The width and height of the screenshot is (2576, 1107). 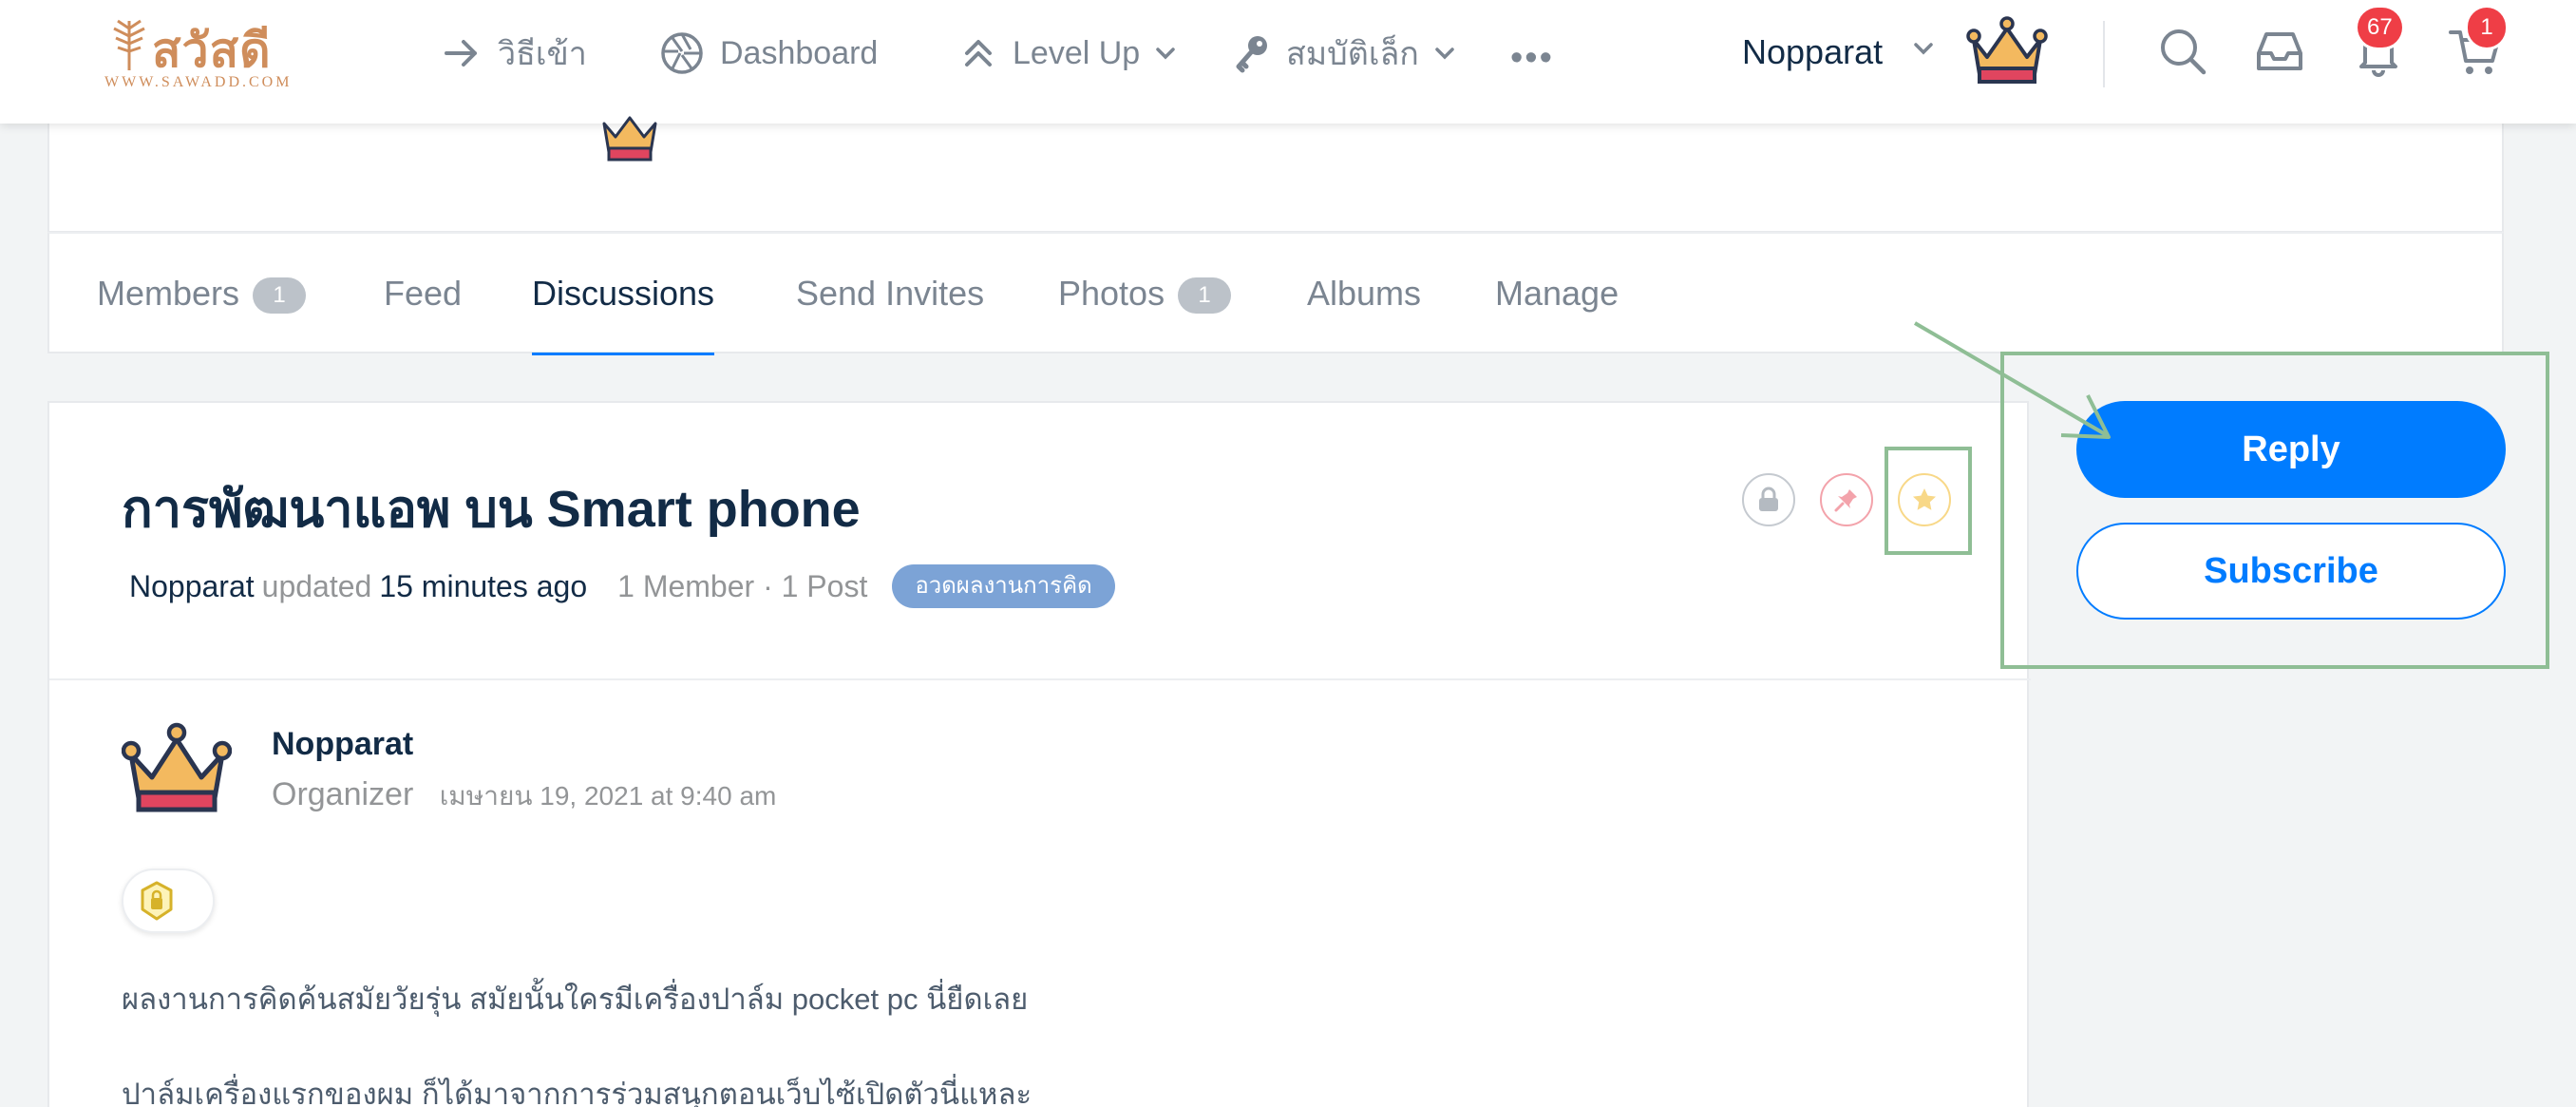 What do you see at coordinates (1111, 293) in the screenshot?
I see `tab-label: Photos` at bounding box center [1111, 293].